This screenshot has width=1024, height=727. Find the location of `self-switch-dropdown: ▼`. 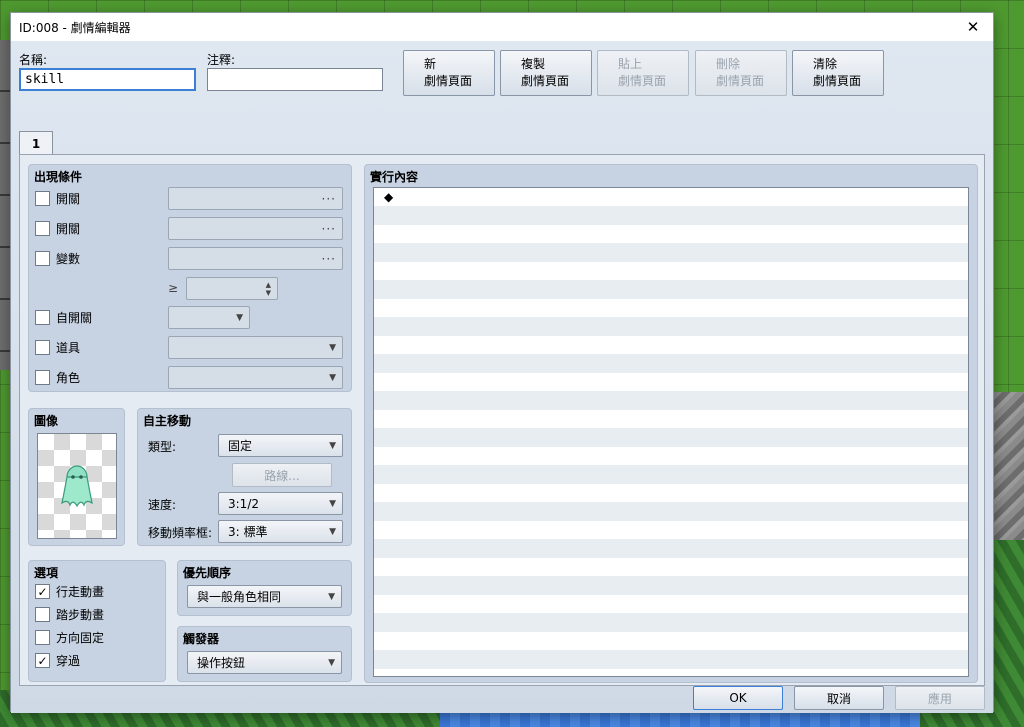

self-switch-dropdown: ▼ is located at coordinates (209, 317).